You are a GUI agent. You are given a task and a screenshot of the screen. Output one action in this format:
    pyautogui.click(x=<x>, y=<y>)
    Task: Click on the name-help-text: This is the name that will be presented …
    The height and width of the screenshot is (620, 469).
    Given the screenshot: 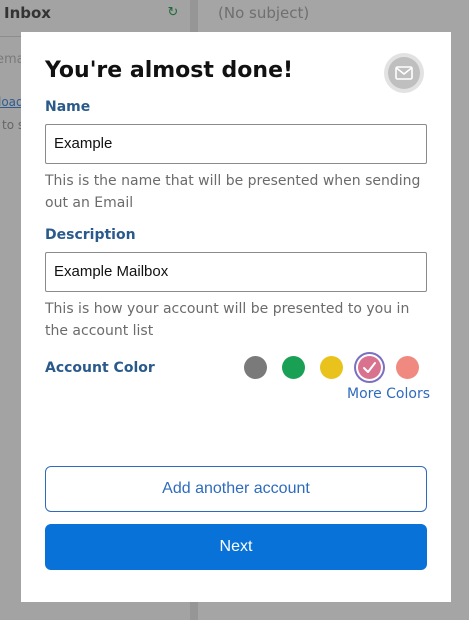 What is the action you would take?
    pyautogui.click(x=233, y=192)
    